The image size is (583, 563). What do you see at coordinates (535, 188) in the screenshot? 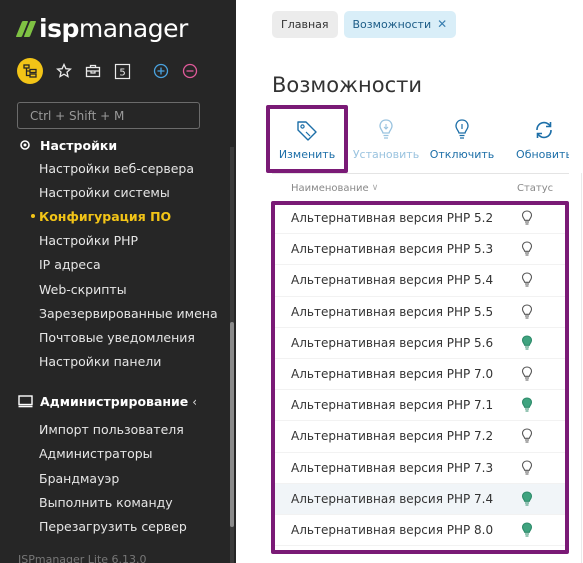
I see `column-header-status: Статус` at bounding box center [535, 188].